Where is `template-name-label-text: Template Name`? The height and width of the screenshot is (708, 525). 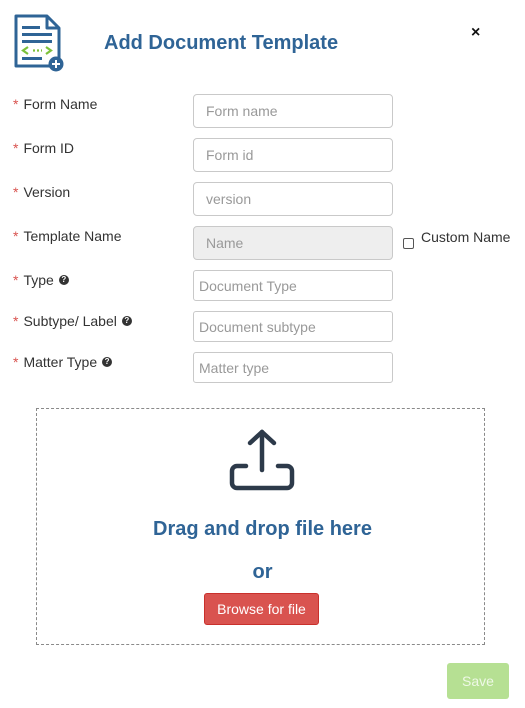 template-name-label-text: Template Name is located at coordinates (72, 236).